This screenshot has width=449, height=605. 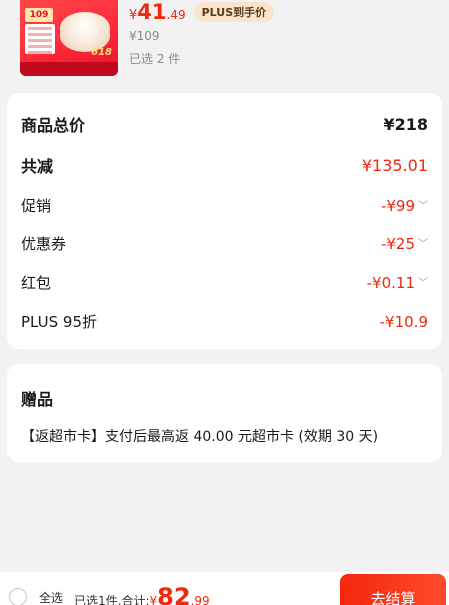 What do you see at coordinates (394, 165) in the screenshot?
I see `discount-value: ¥135.01` at bounding box center [394, 165].